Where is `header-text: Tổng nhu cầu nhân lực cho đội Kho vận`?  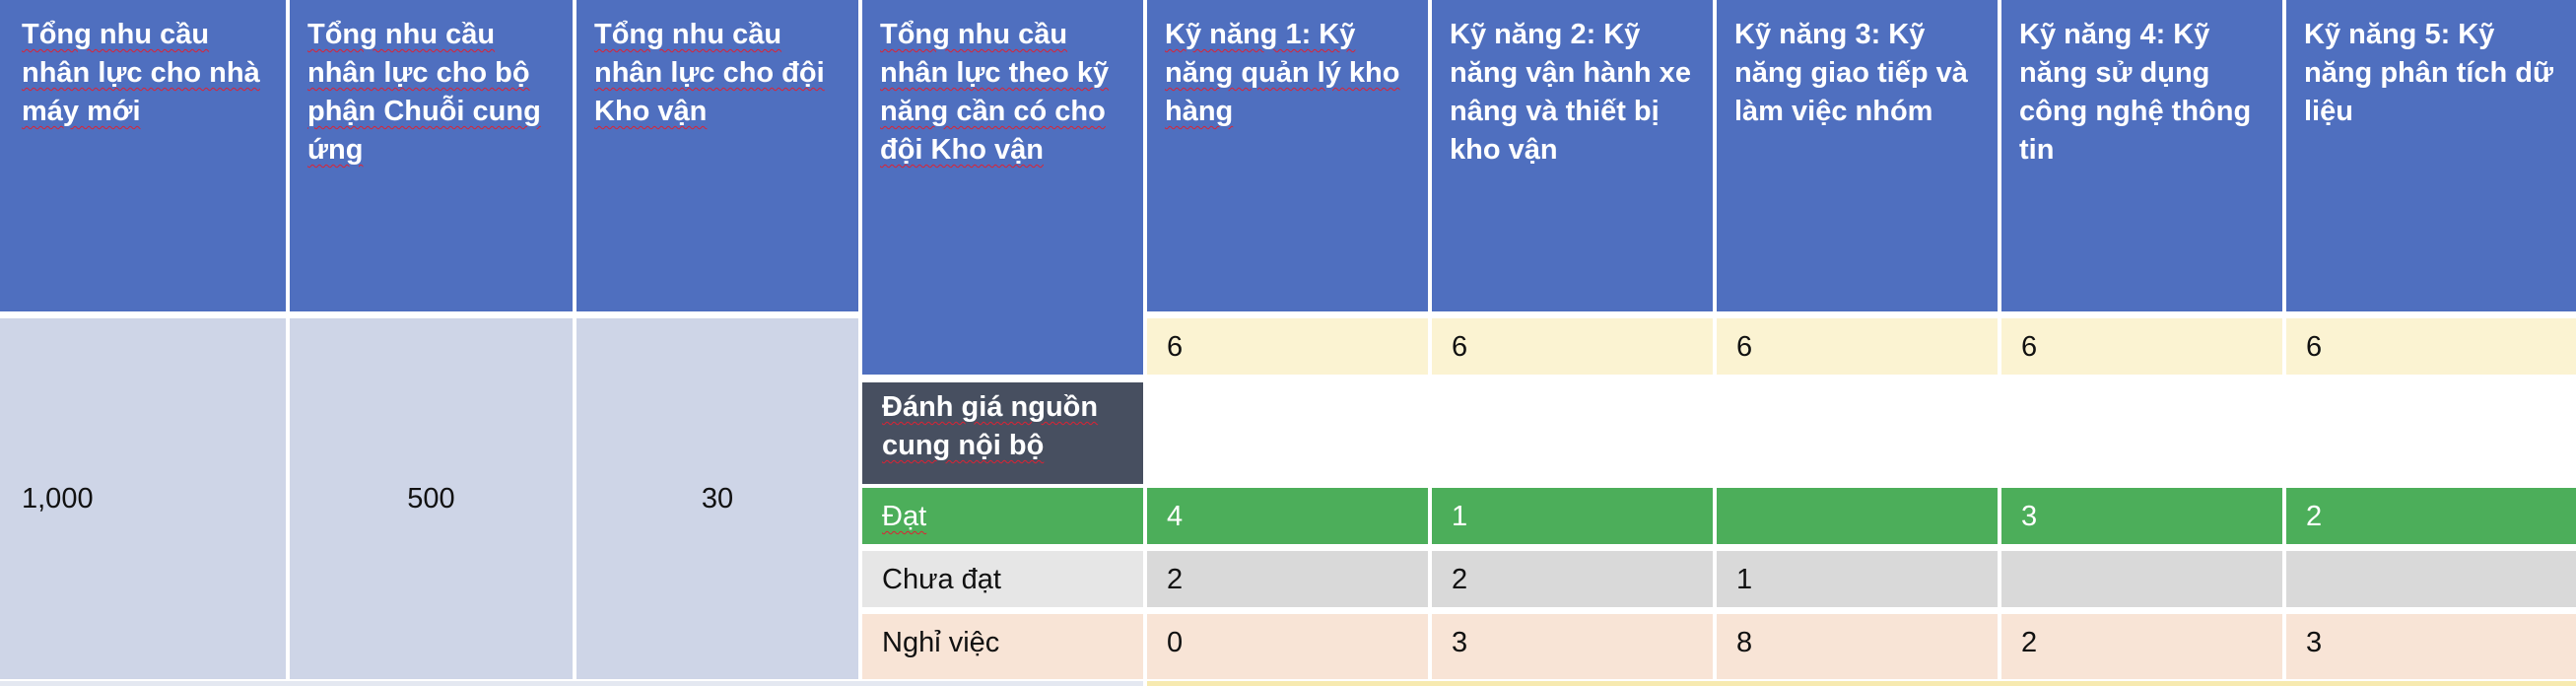 header-text: Tổng nhu cầu nhân lực cho đội Kho vận is located at coordinates (709, 73).